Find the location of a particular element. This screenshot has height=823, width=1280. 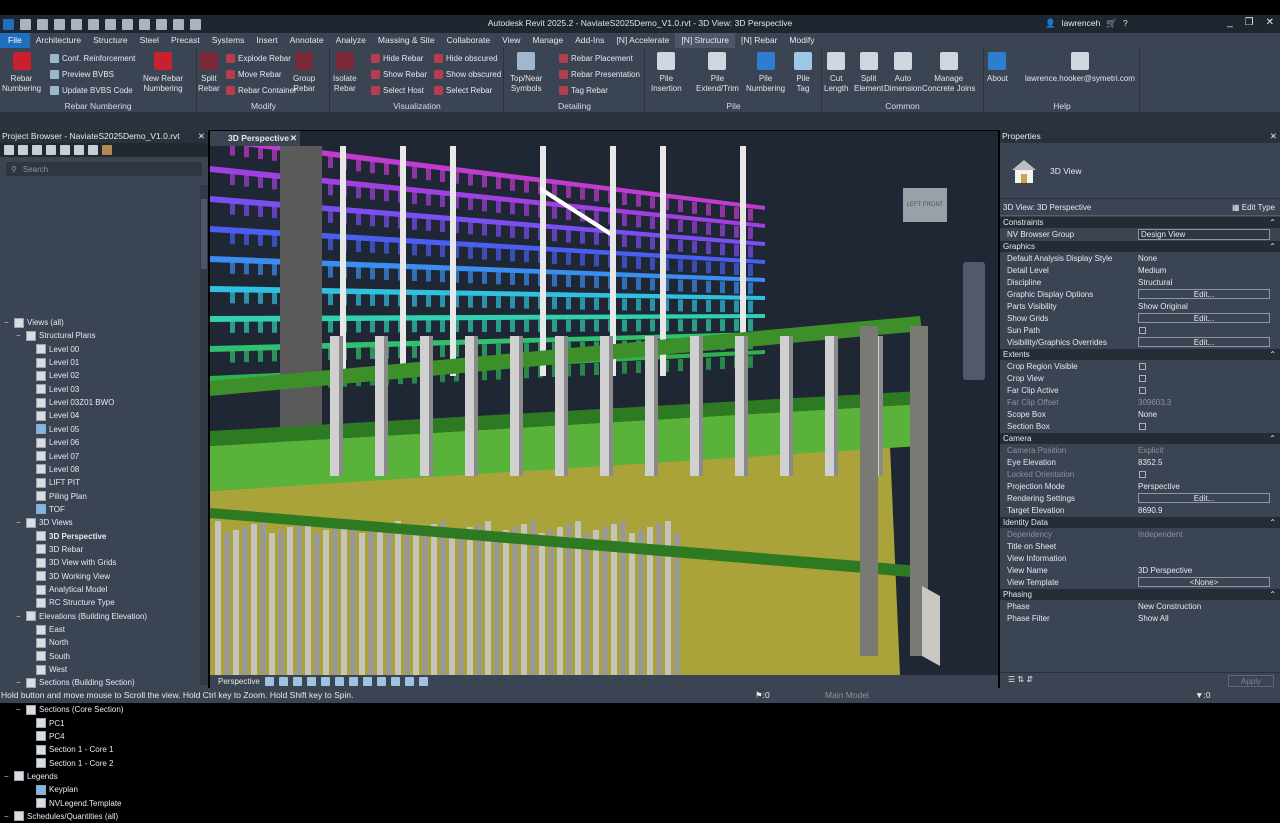

minimize-button: _ is located at coordinates (1230, 22).